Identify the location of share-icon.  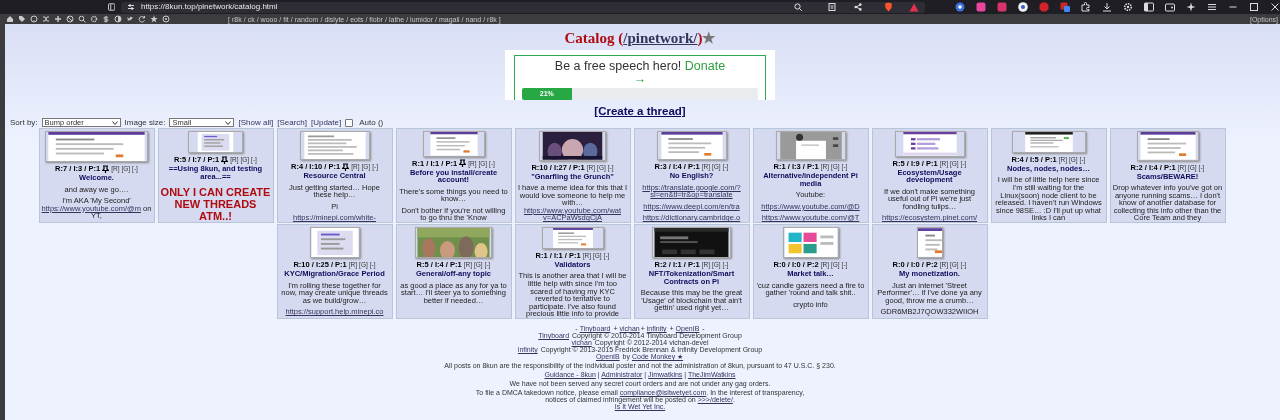
(858, 7).